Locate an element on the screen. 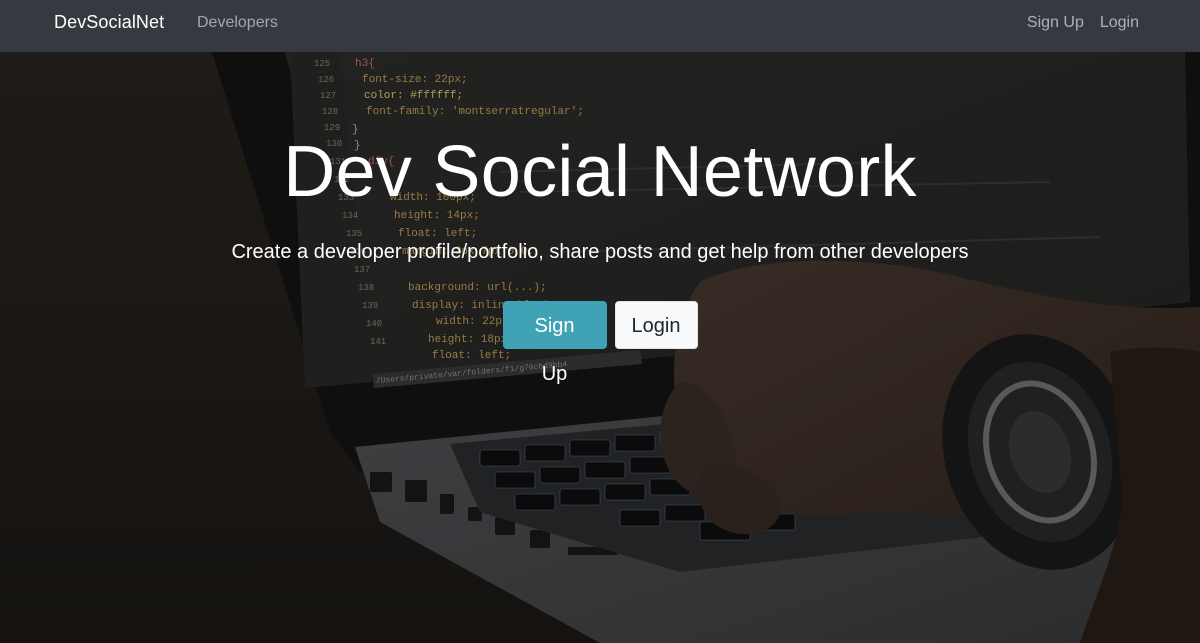 Image resolution: width=1200 pixels, height=643 pixels. hero-button-group: Sign Up Login is located at coordinates (600, 343).